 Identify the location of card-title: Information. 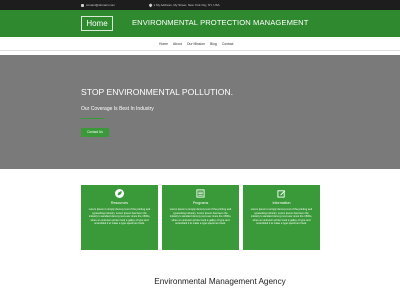
(281, 203).